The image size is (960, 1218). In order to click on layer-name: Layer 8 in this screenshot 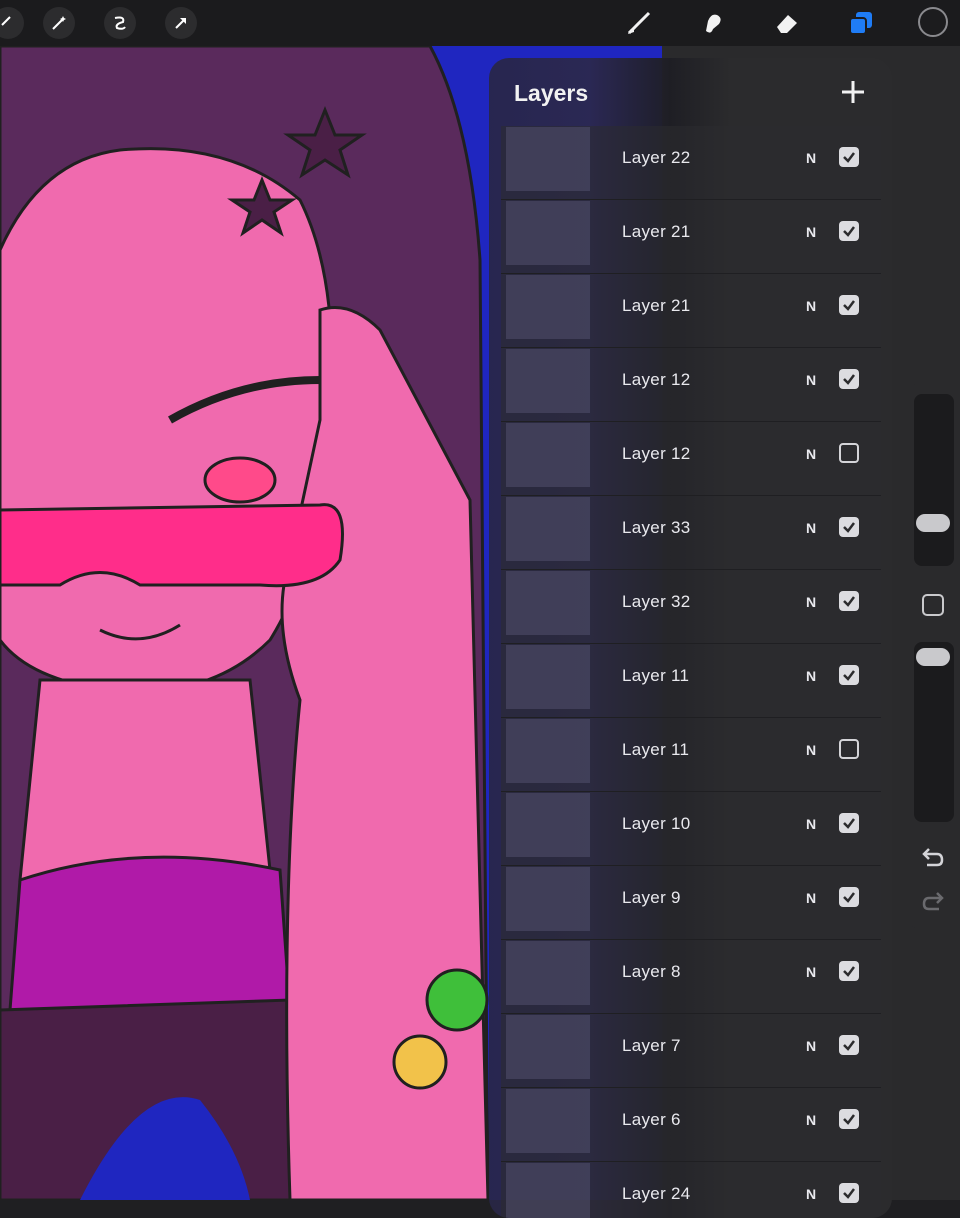, I will do `click(651, 971)`.